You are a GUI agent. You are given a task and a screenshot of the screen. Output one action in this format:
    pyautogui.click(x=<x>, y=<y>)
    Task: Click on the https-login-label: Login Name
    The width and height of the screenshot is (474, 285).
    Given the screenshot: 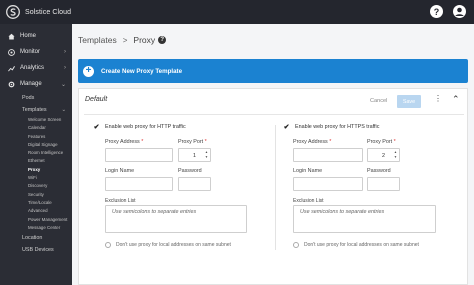 What is the action you would take?
    pyautogui.click(x=308, y=171)
    